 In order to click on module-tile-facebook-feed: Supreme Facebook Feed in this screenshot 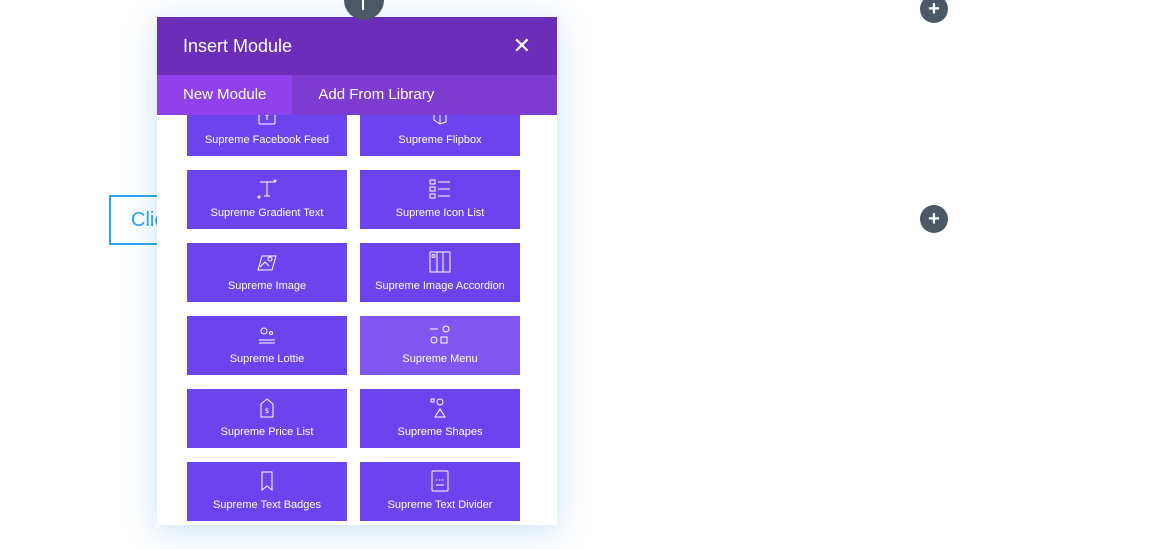, I will do `click(267, 135)`.